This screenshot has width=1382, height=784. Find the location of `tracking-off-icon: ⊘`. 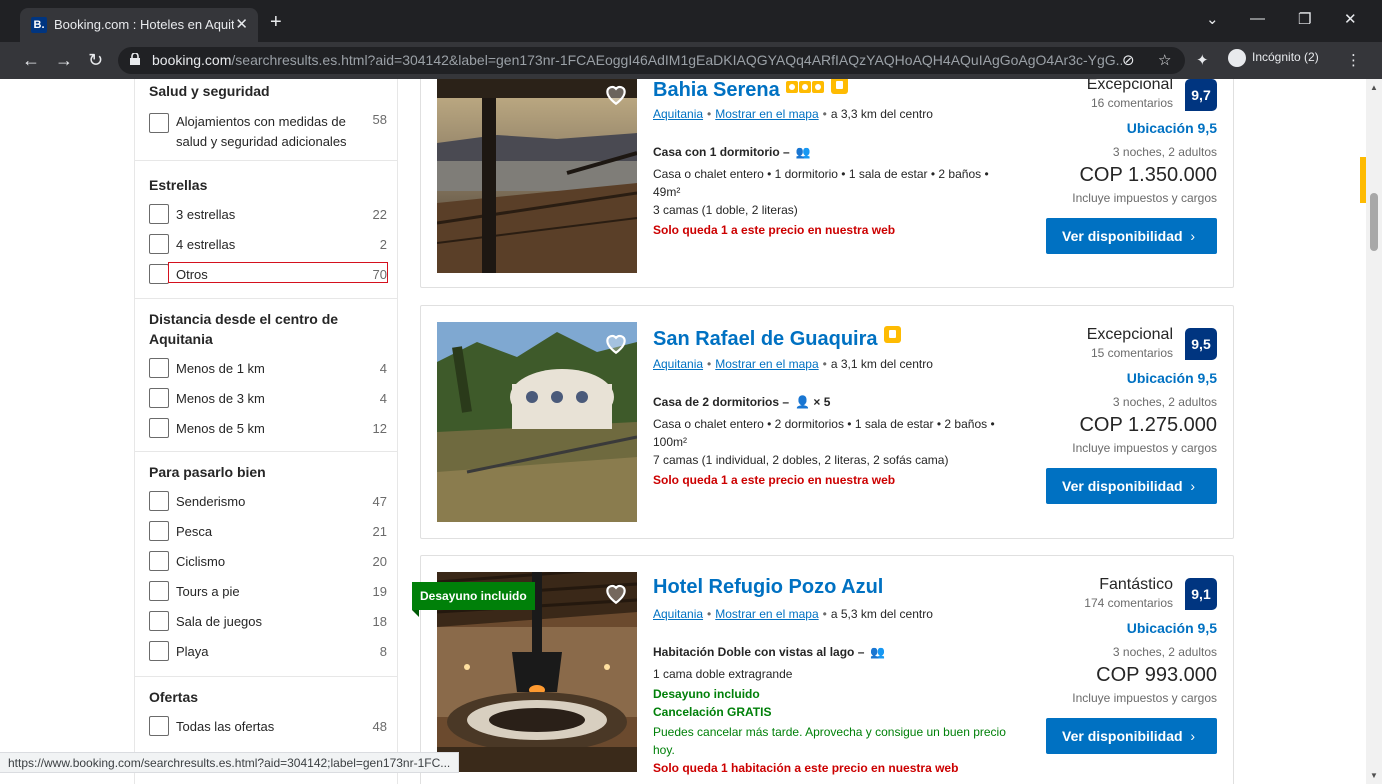

tracking-off-icon: ⊘ is located at coordinates (1128, 60).